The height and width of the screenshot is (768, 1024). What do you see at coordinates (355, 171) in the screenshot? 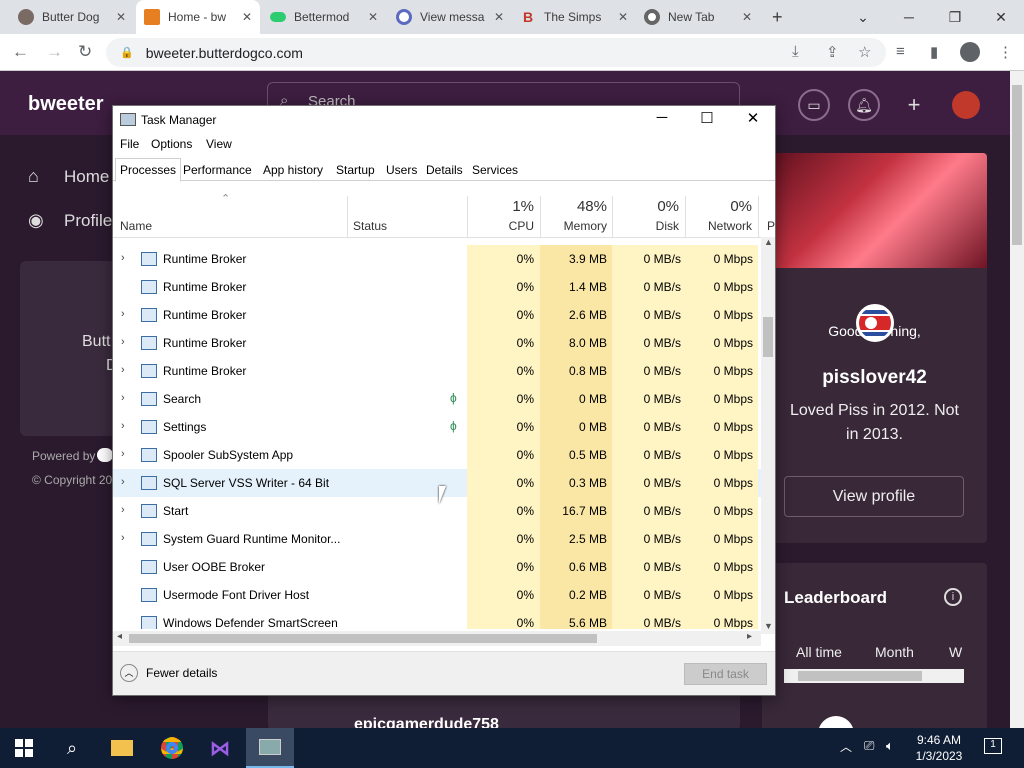
I see `tab-startup: Startup` at bounding box center [355, 171].